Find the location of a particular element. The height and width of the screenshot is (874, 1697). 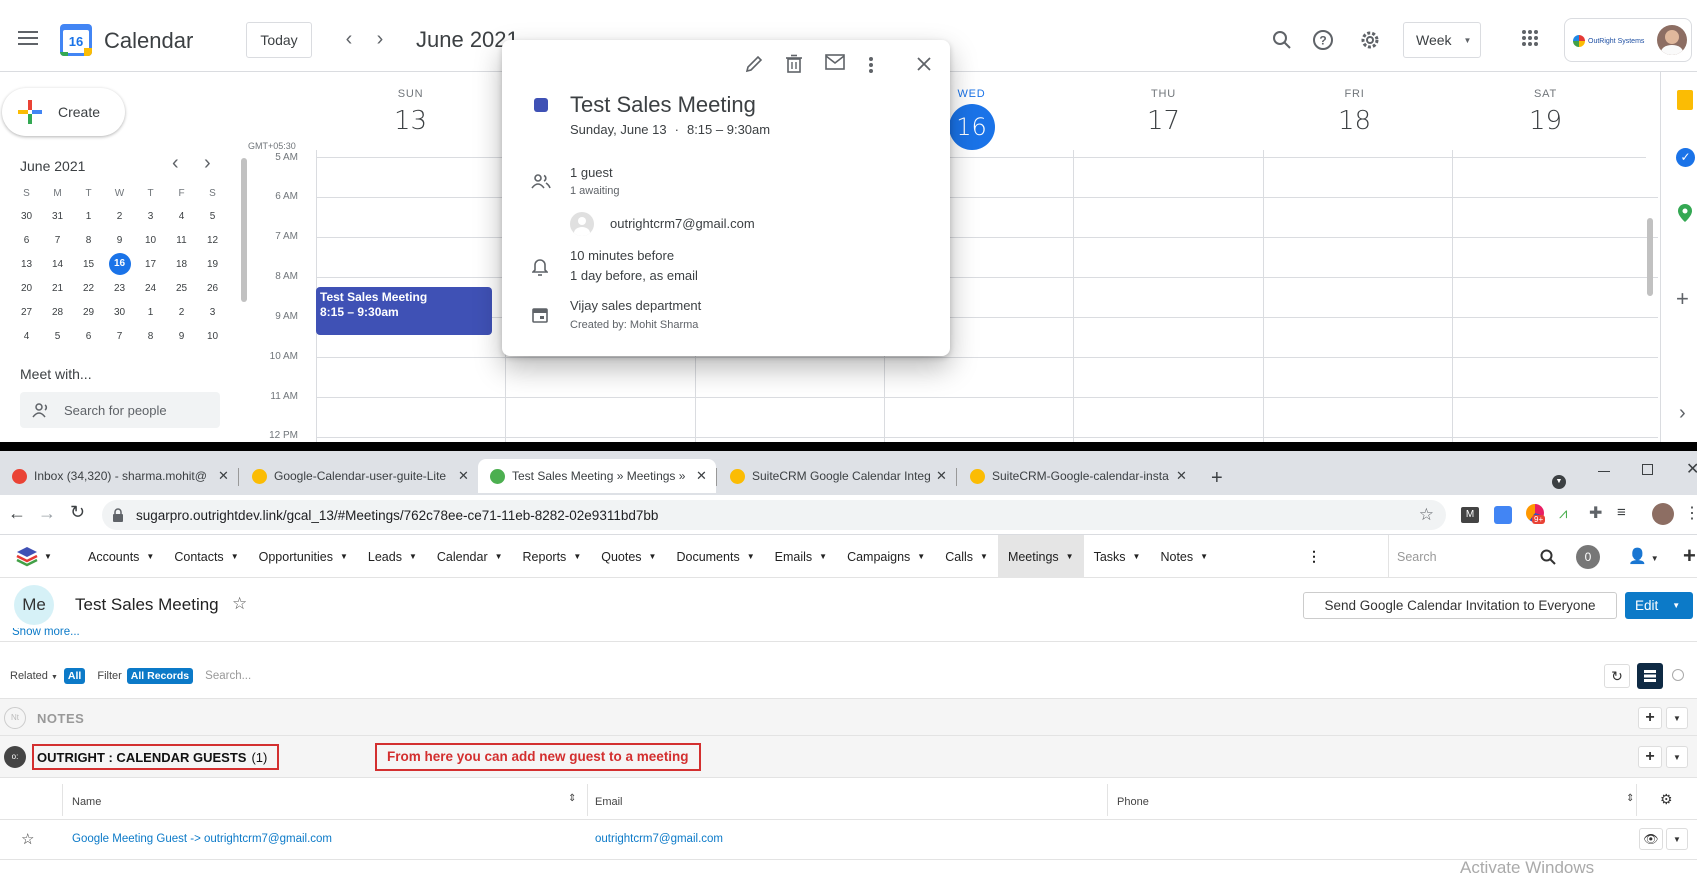

account-chip: OutRight Systems is located at coordinates (1628, 40).